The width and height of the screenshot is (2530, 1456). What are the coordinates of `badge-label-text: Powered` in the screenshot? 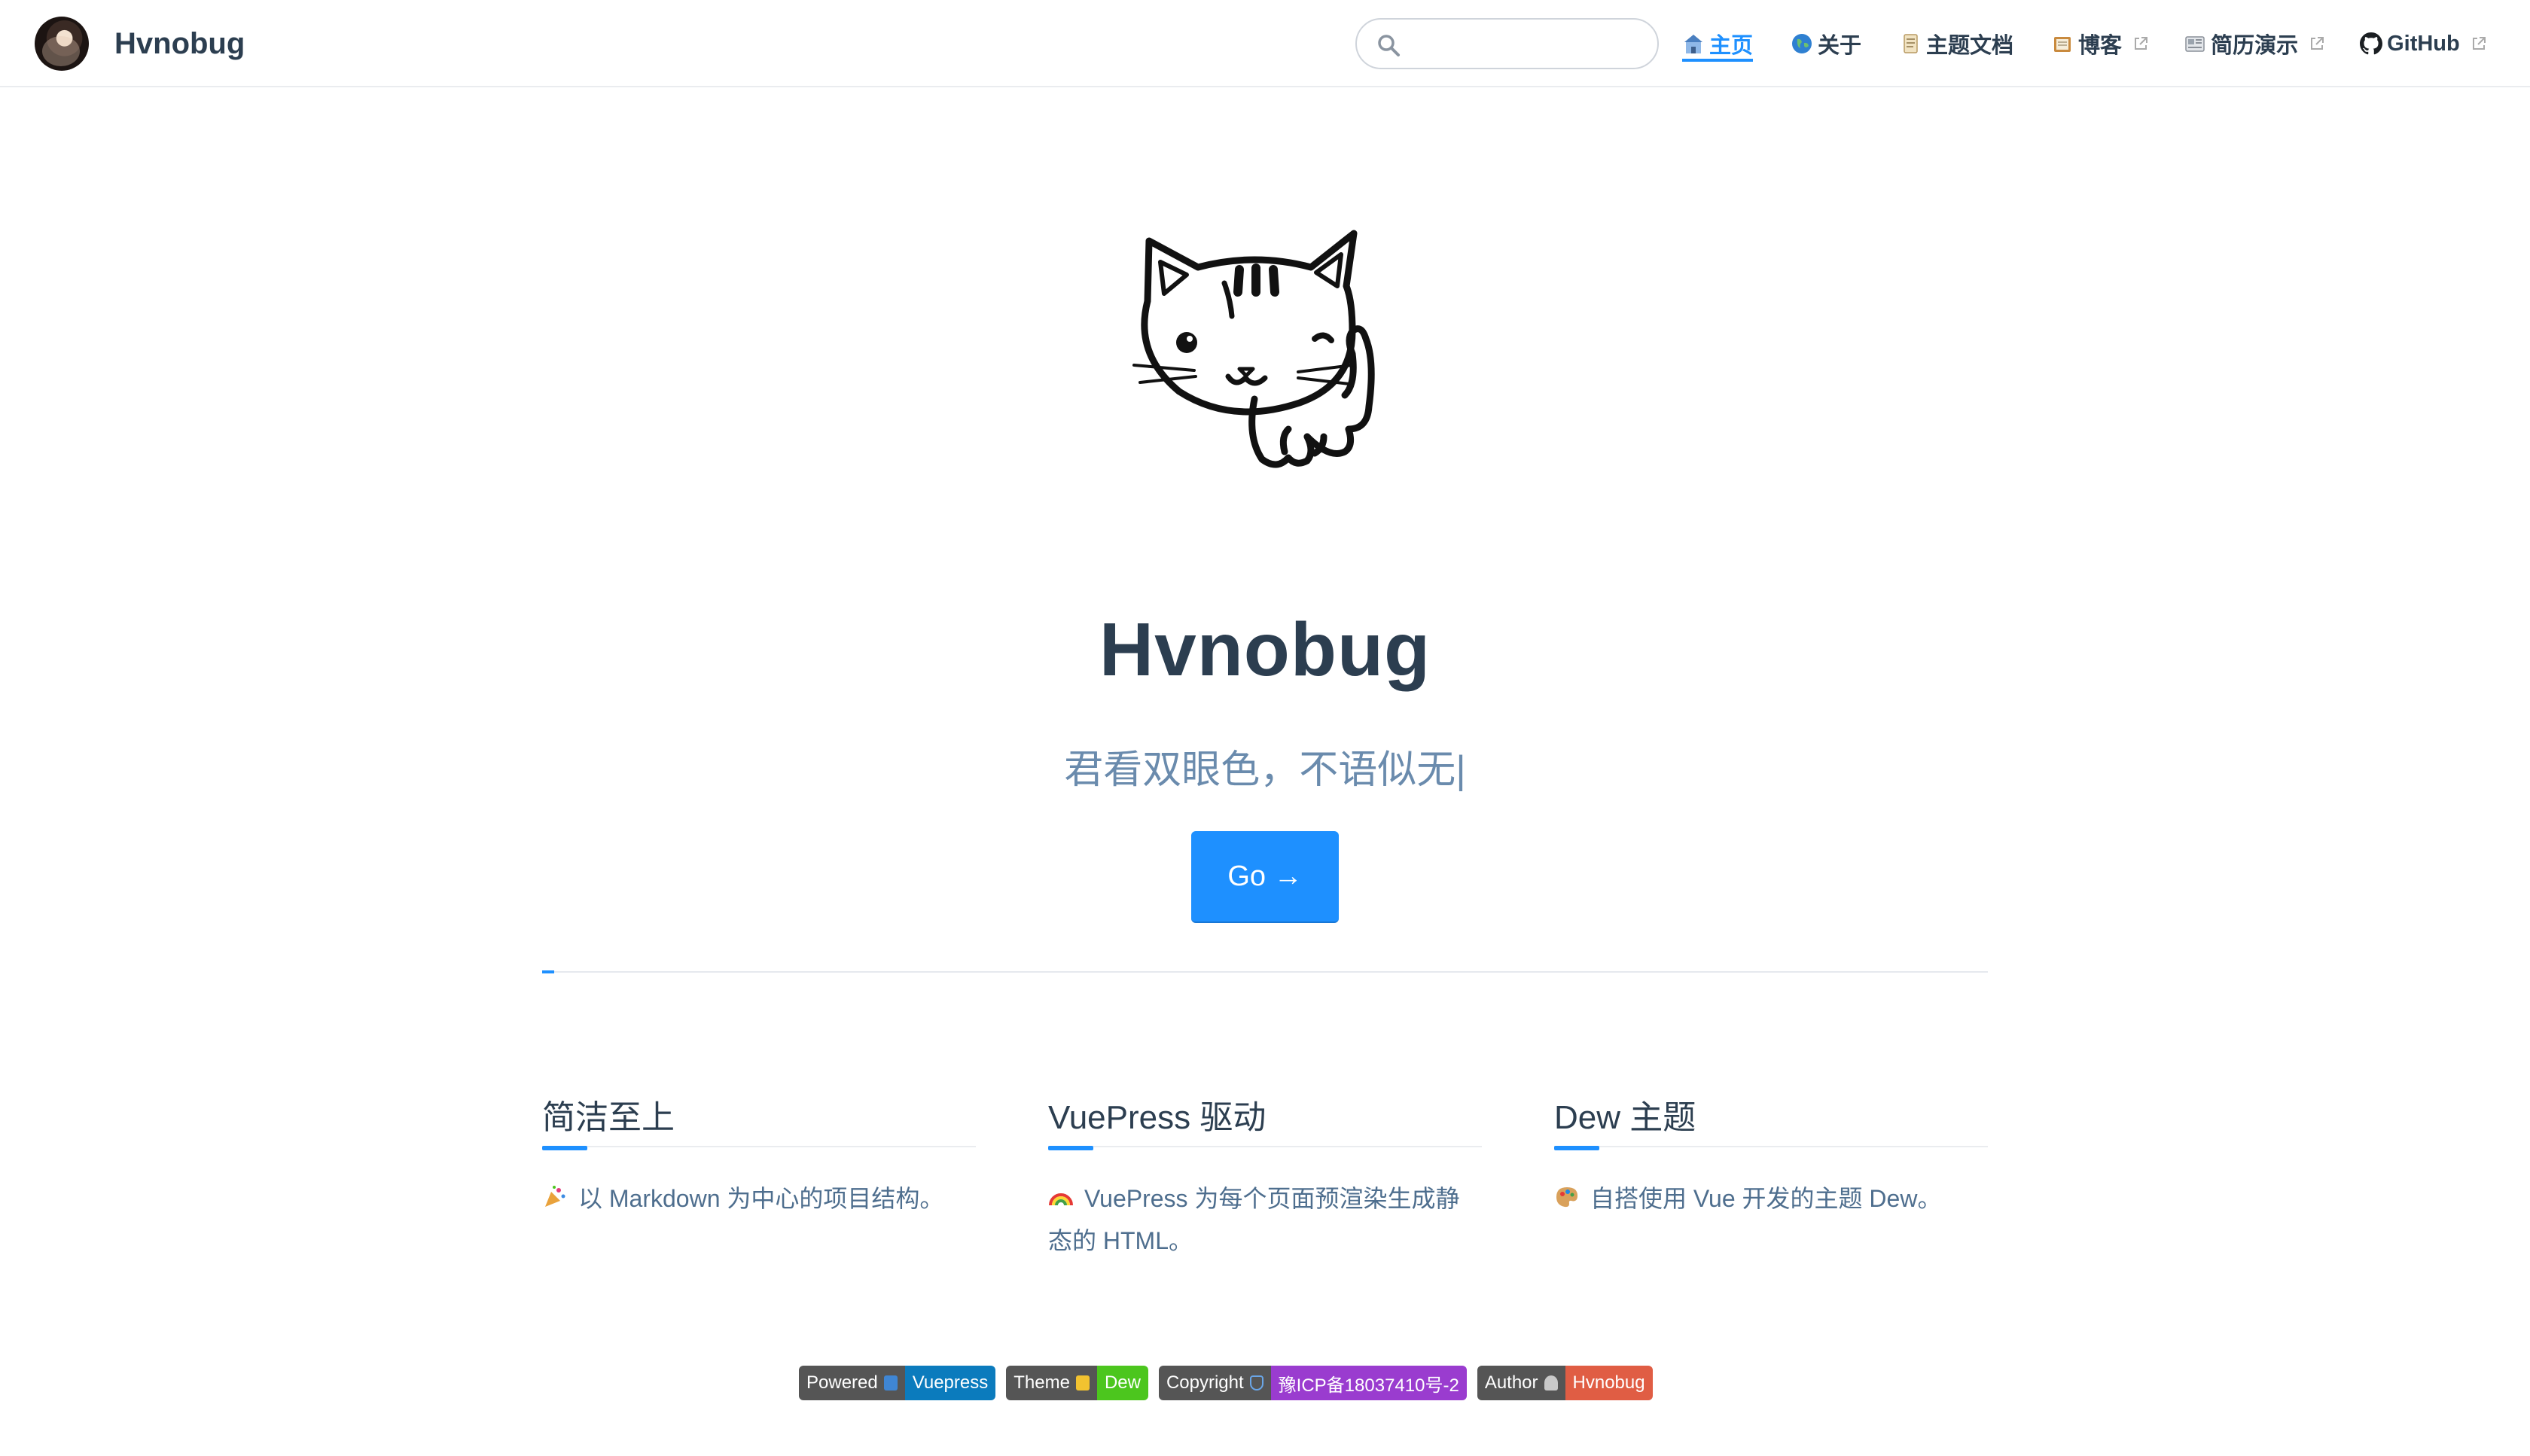 It's located at (842, 1382).